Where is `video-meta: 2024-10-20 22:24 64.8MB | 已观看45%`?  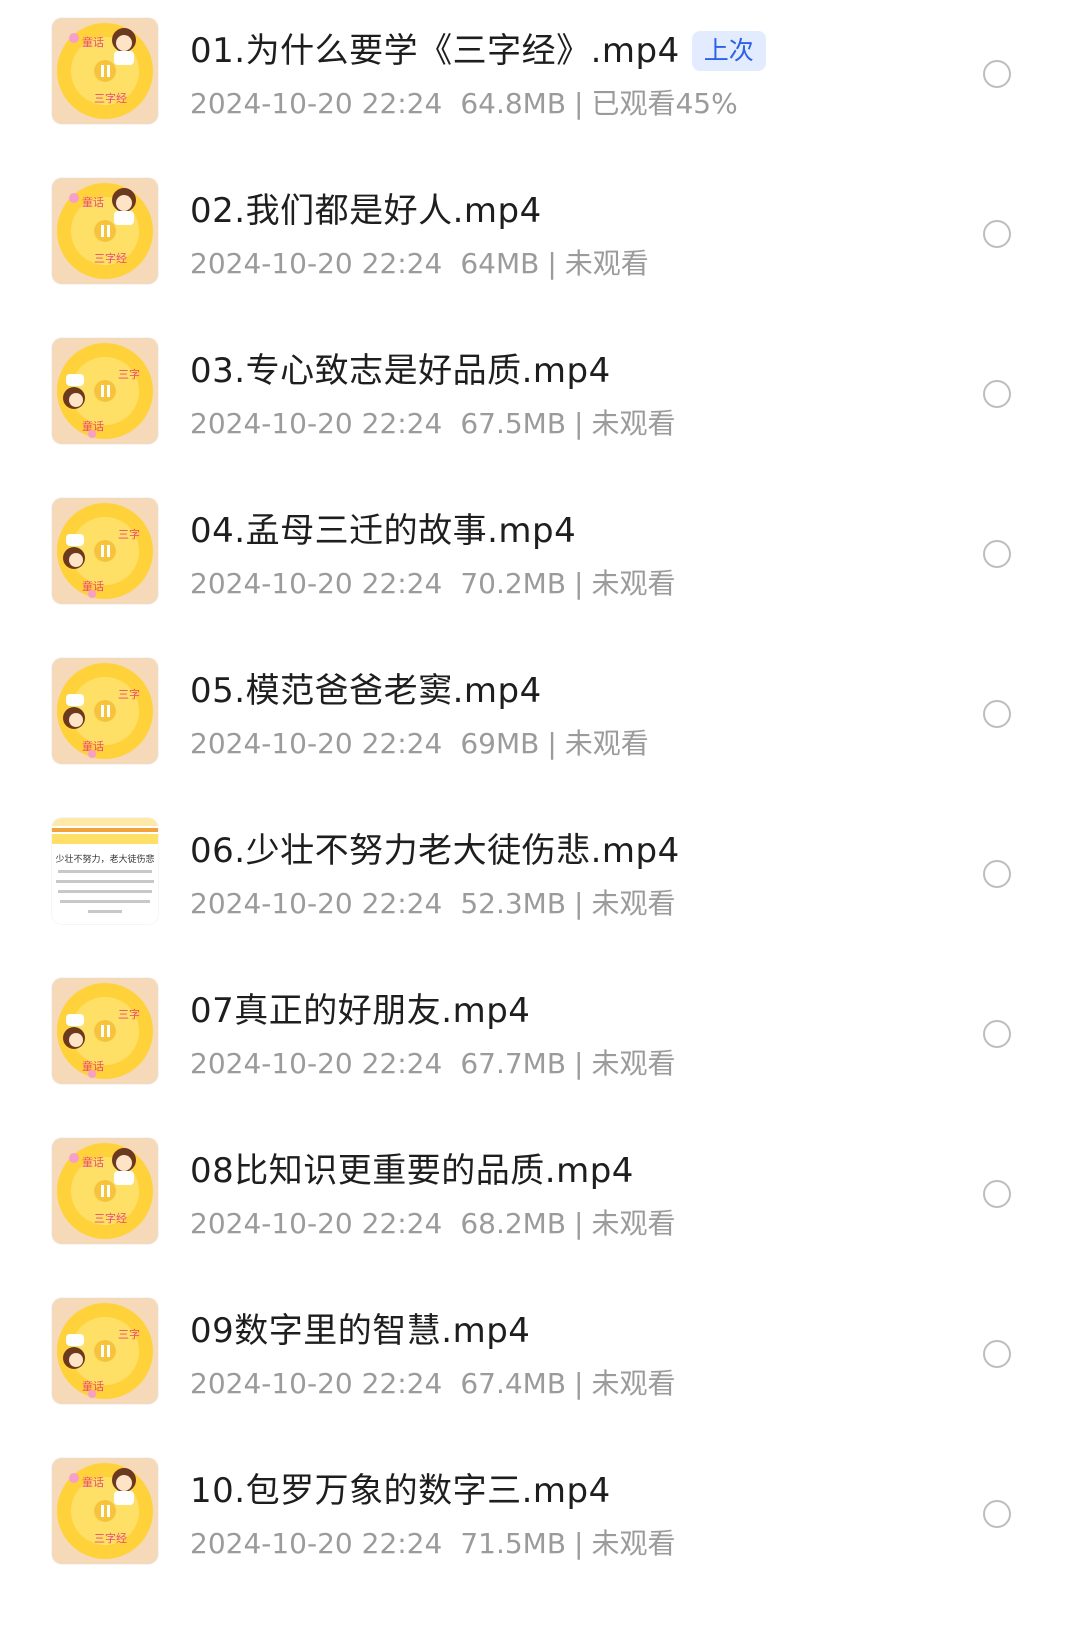
video-meta: 2024-10-20 22:24 64.8MB | 已观看45% is located at coordinates (464, 104).